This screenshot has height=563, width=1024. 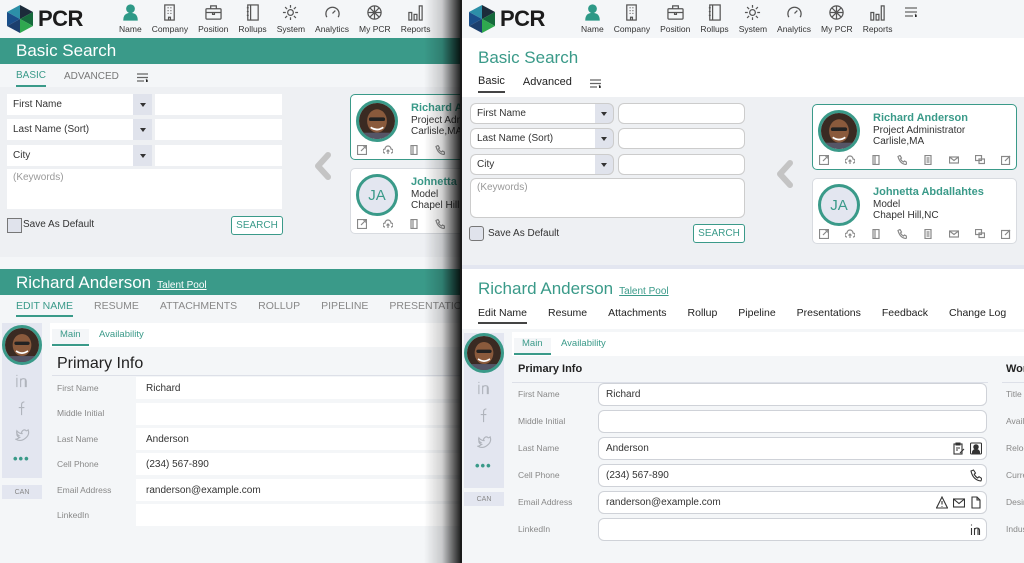 I want to click on search-field-select: Last Name (Sort), so click(x=533, y=138).